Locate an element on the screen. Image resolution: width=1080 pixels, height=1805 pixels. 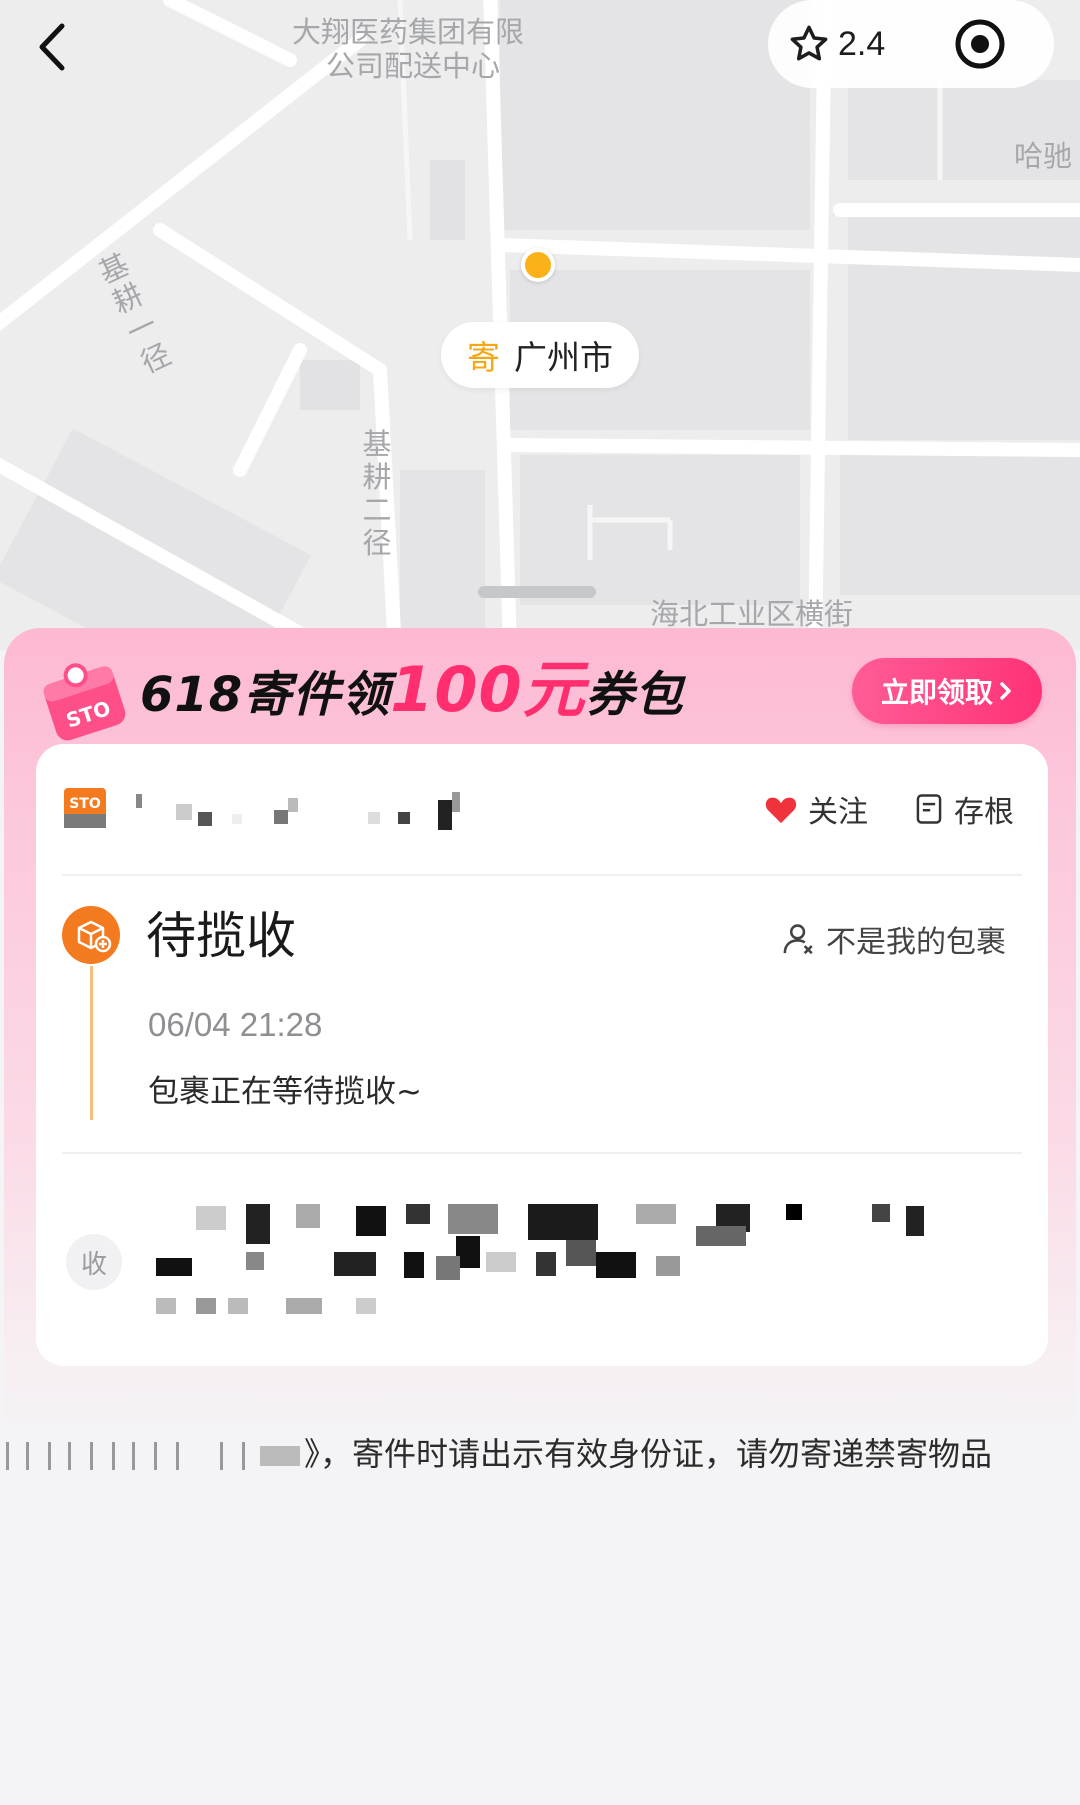
notice-redacted is located at coordinates (153, 1456).